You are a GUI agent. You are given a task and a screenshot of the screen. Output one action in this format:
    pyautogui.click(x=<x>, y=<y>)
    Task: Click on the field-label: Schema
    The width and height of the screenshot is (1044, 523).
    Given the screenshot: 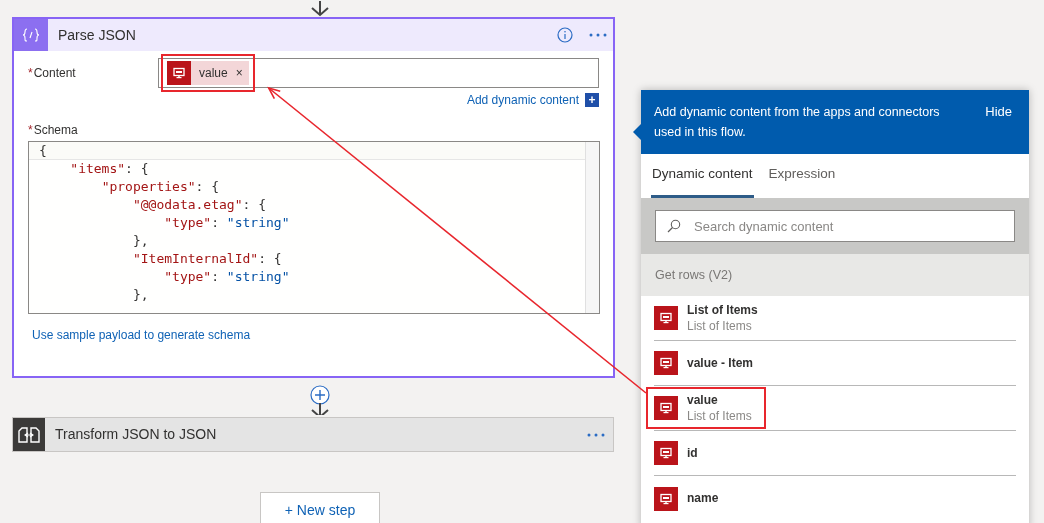 What is the action you would take?
    pyautogui.click(x=55, y=130)
    